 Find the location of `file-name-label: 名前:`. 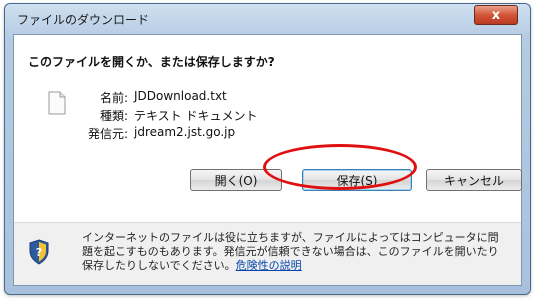

file-name-label: 名前: is located at coordinates (113, 98).